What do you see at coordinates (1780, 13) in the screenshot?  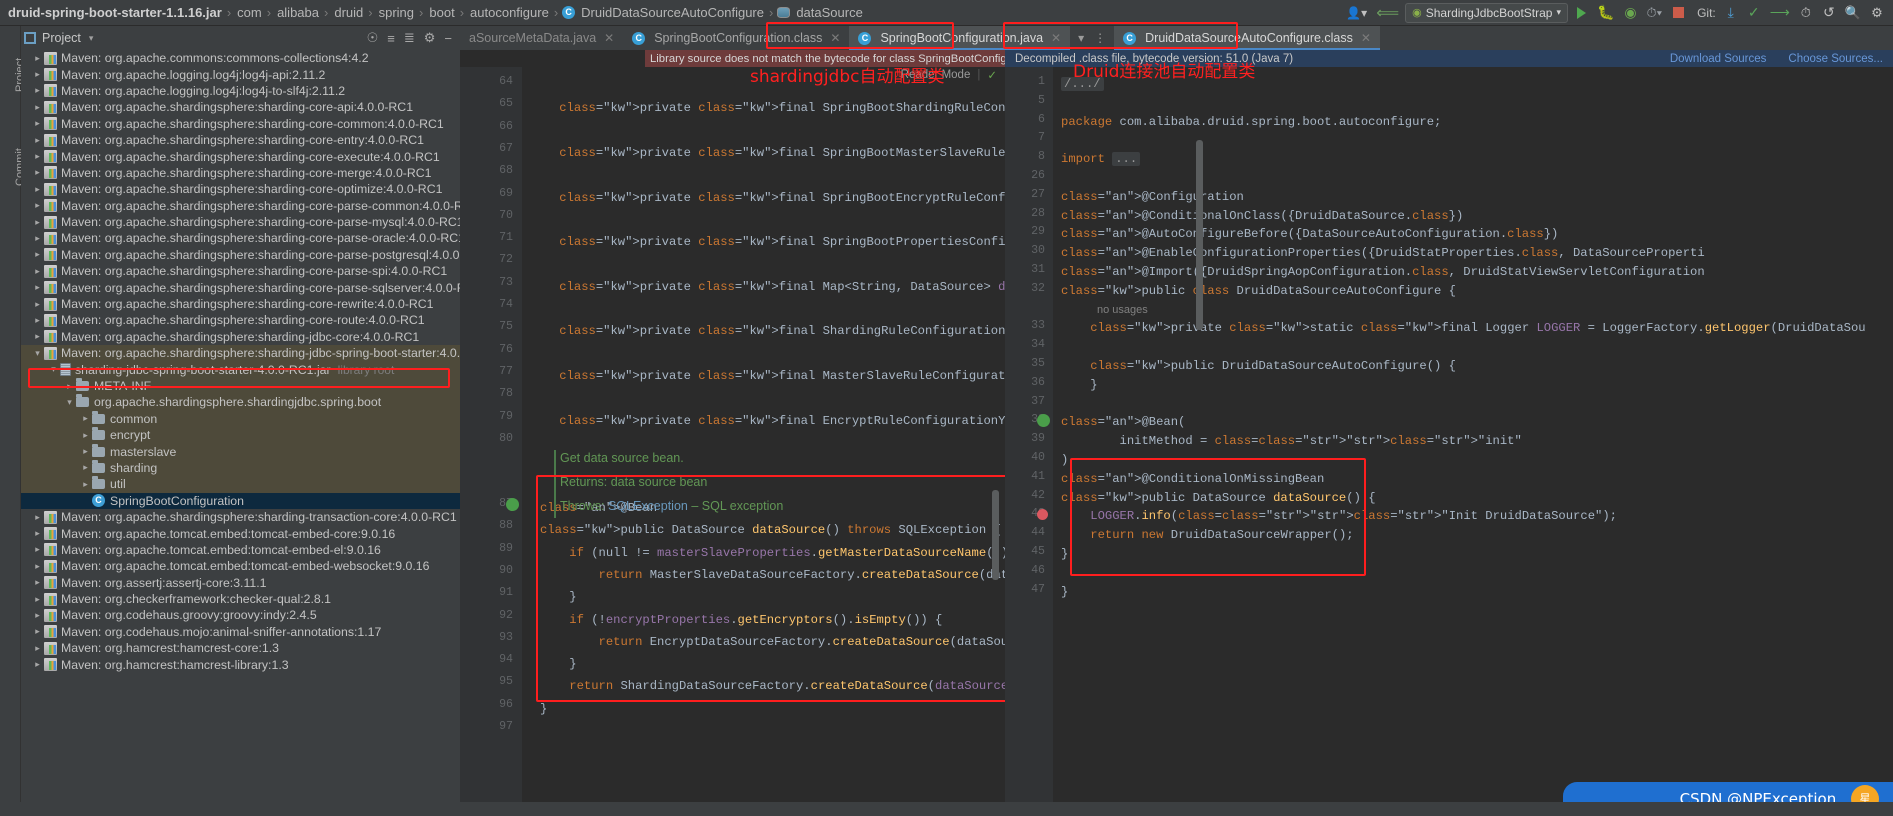 I see `push-icon: ⟶` at bounding box center [1780, 13].